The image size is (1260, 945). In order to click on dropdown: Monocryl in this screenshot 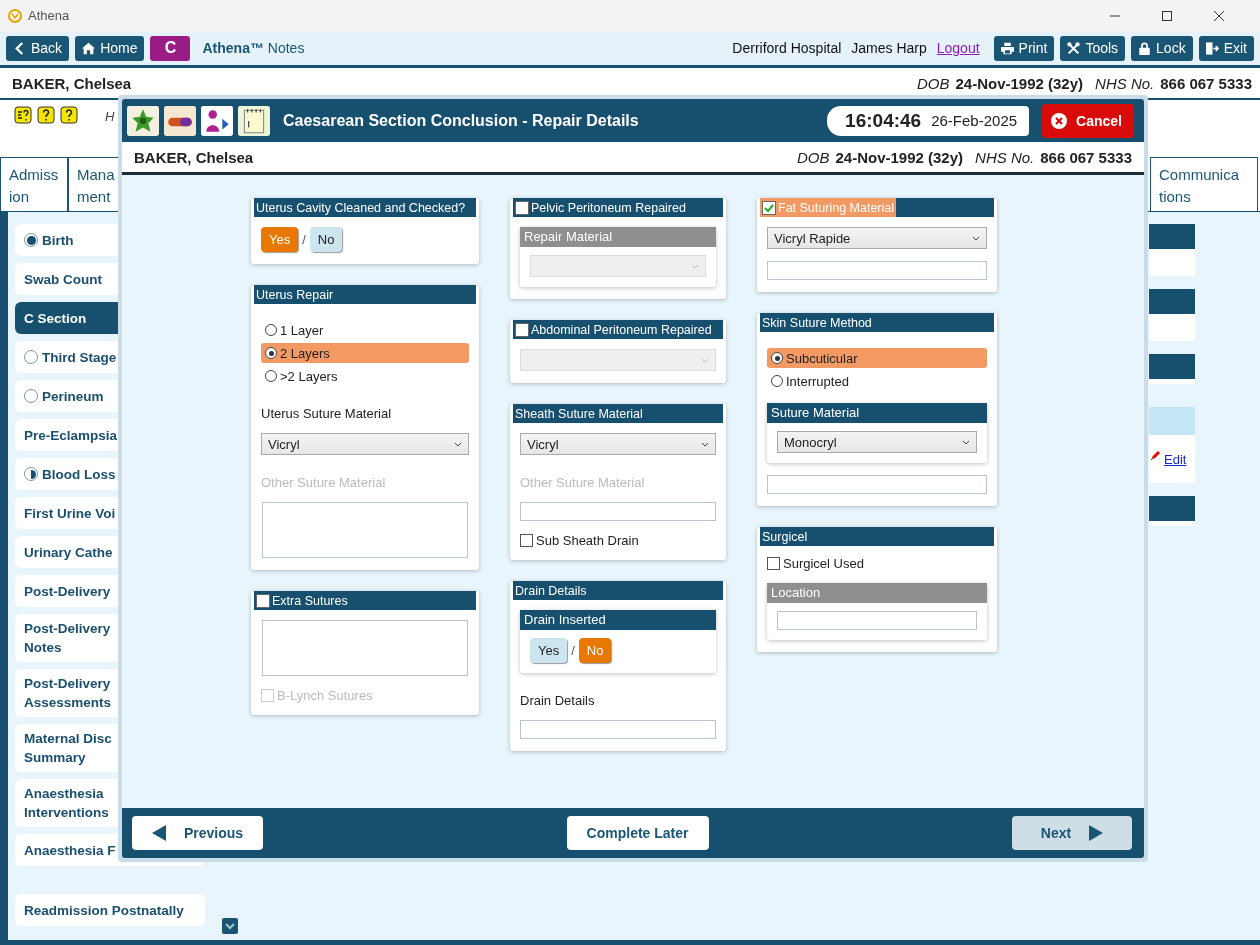, I will do `click(877, 442)`.